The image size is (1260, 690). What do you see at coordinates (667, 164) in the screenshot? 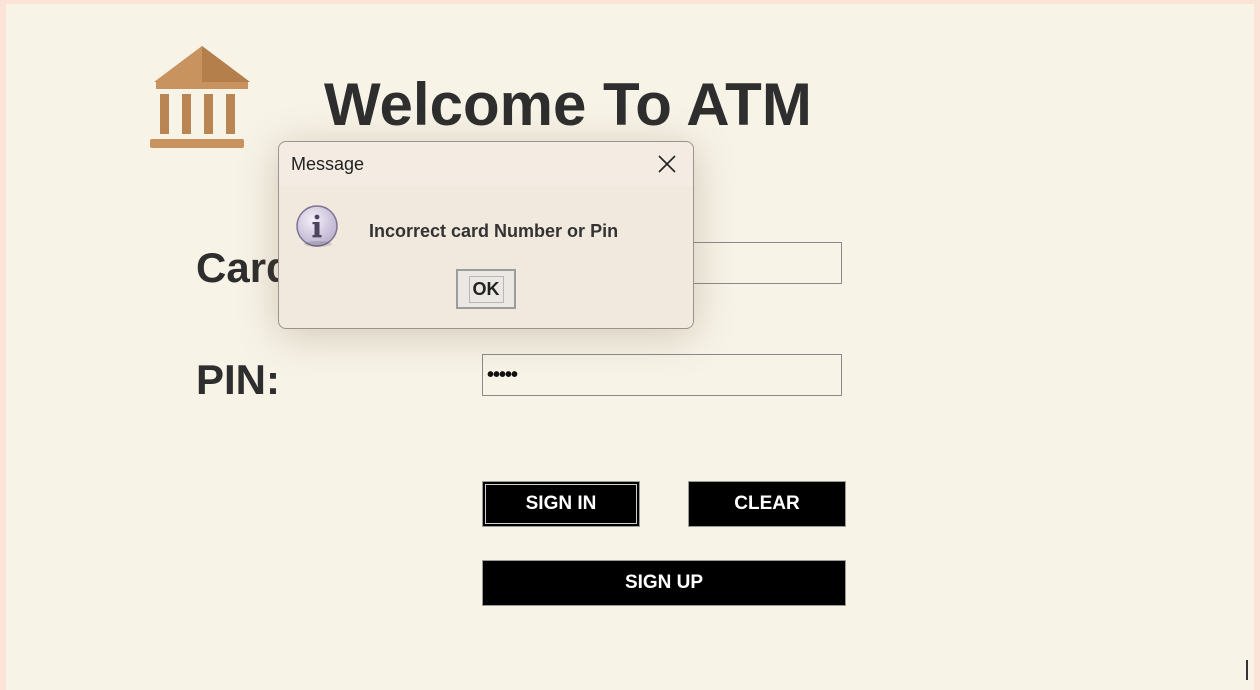
I see `close-icon` at bounding box center [667, 164].